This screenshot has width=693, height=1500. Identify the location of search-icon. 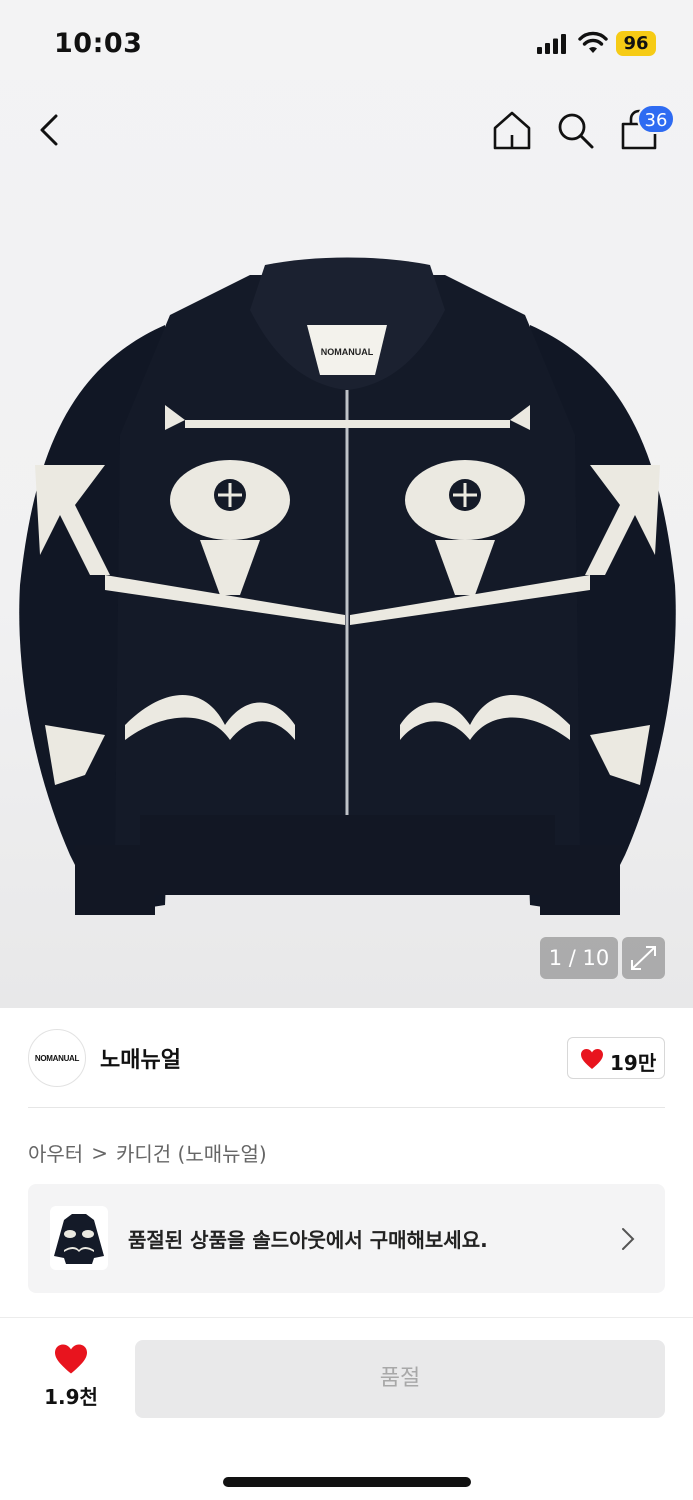
(575, 130).